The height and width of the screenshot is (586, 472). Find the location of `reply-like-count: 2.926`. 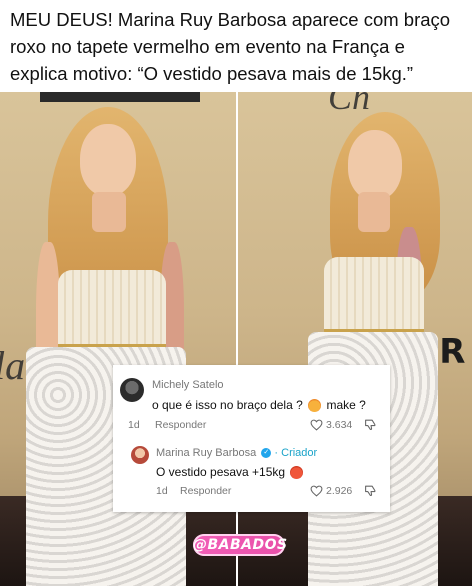

reply-like-count: 2.926 is located at coordinates (339, 491).